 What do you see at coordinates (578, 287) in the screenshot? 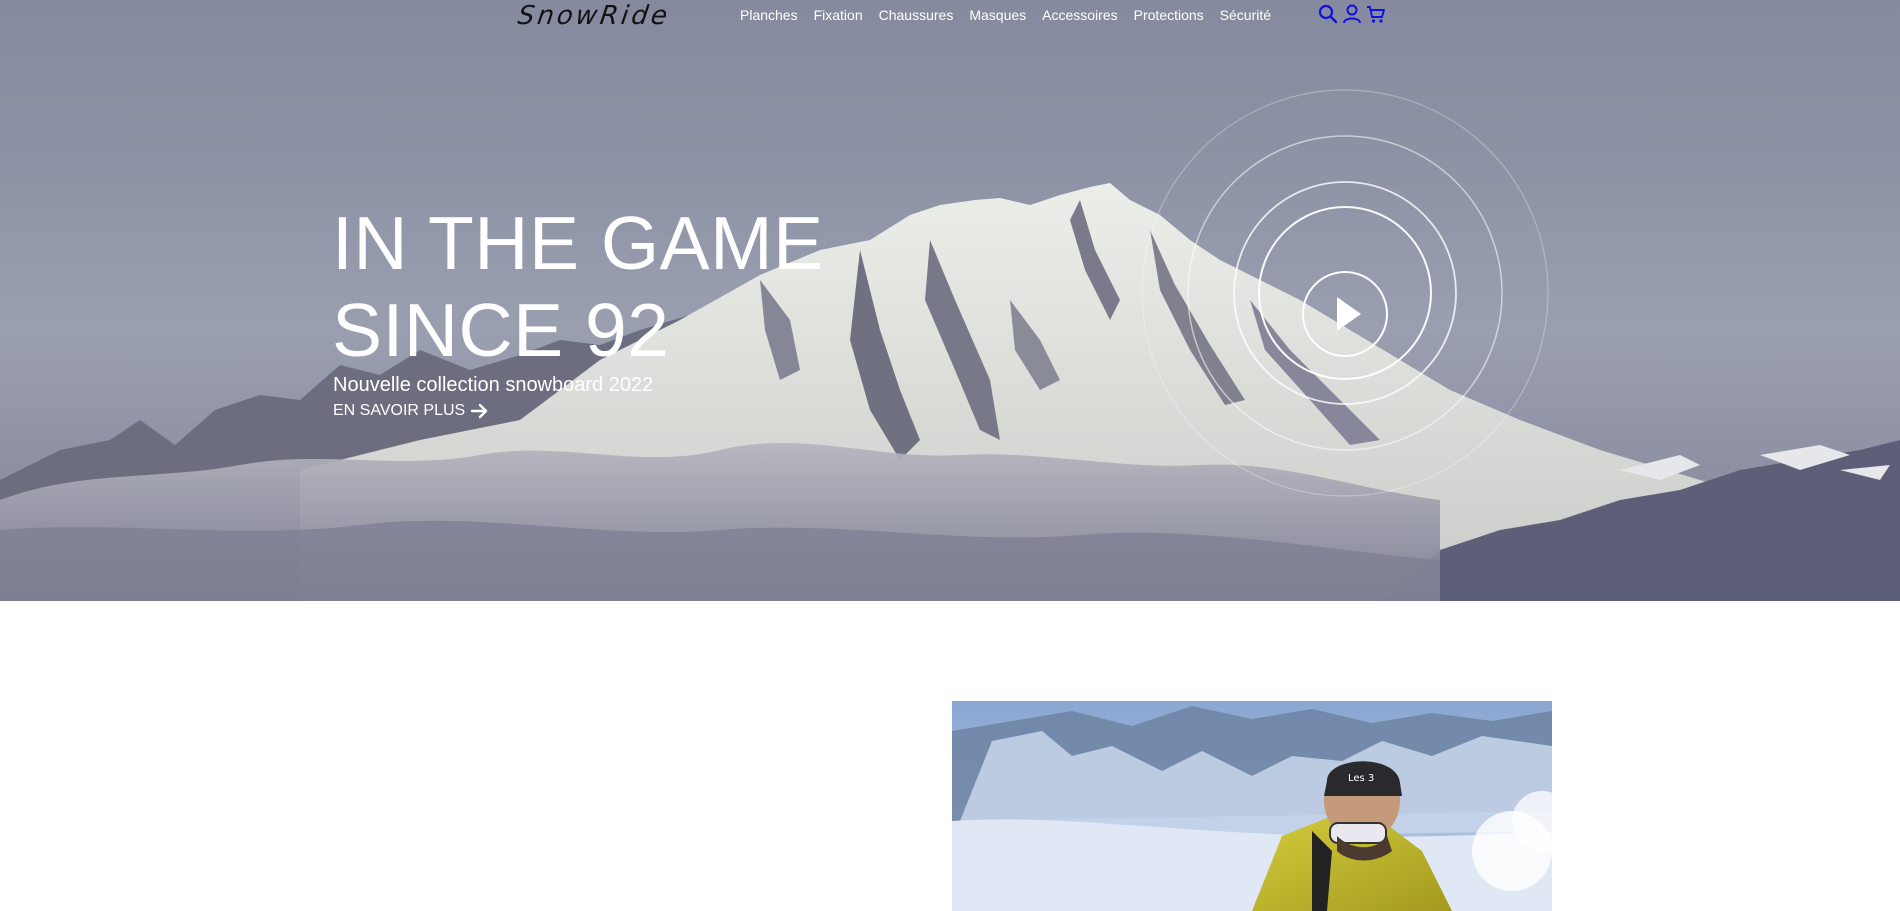
I see `hero-title: IN THE GAME SINCE 92` at bounding box center [578, 287].